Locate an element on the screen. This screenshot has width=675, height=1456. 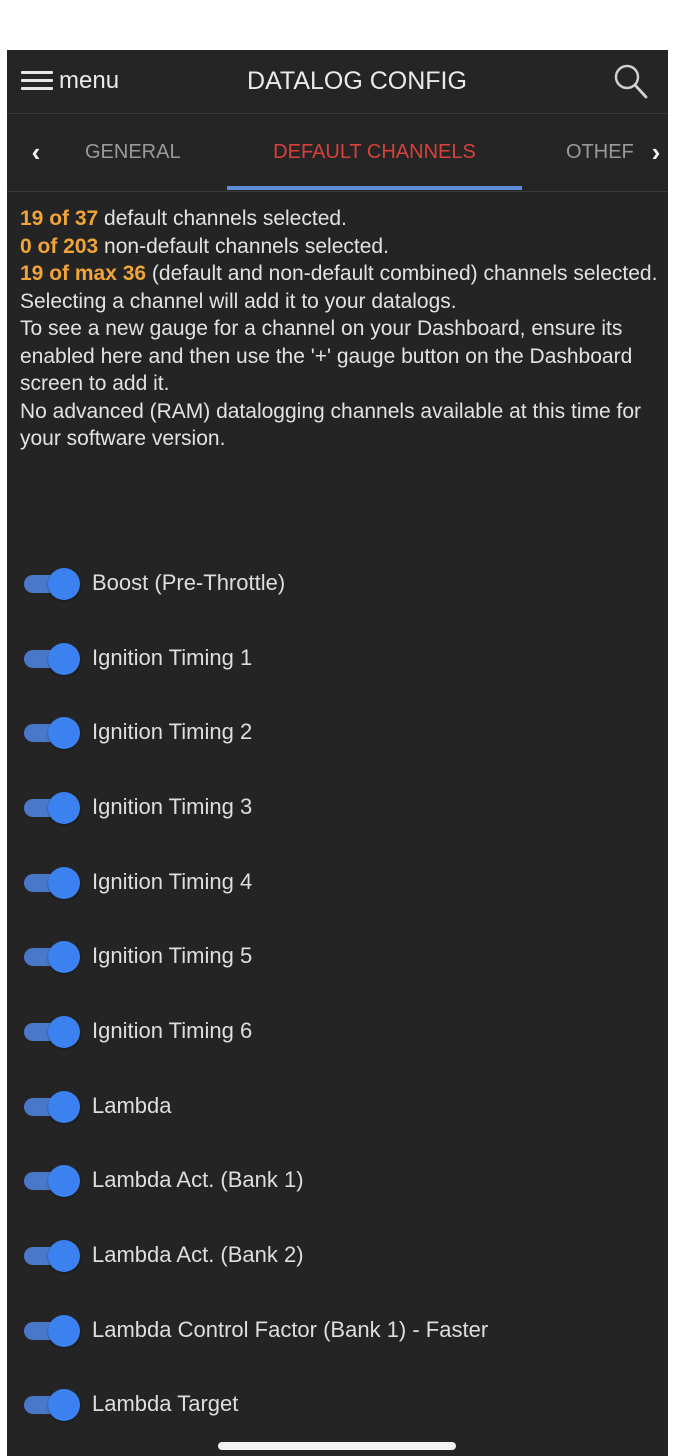
hamburger-icon is located at coordinates (37, 81).